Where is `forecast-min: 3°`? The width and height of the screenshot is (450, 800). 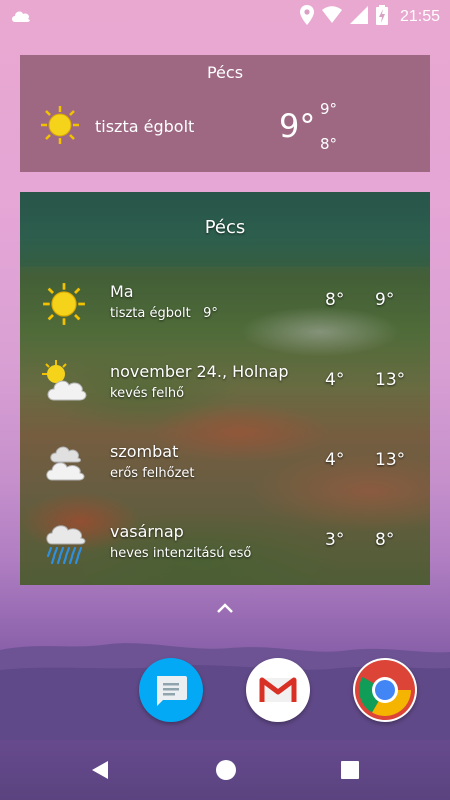
forecast-min: 3° is located at coordinates (335, 540).